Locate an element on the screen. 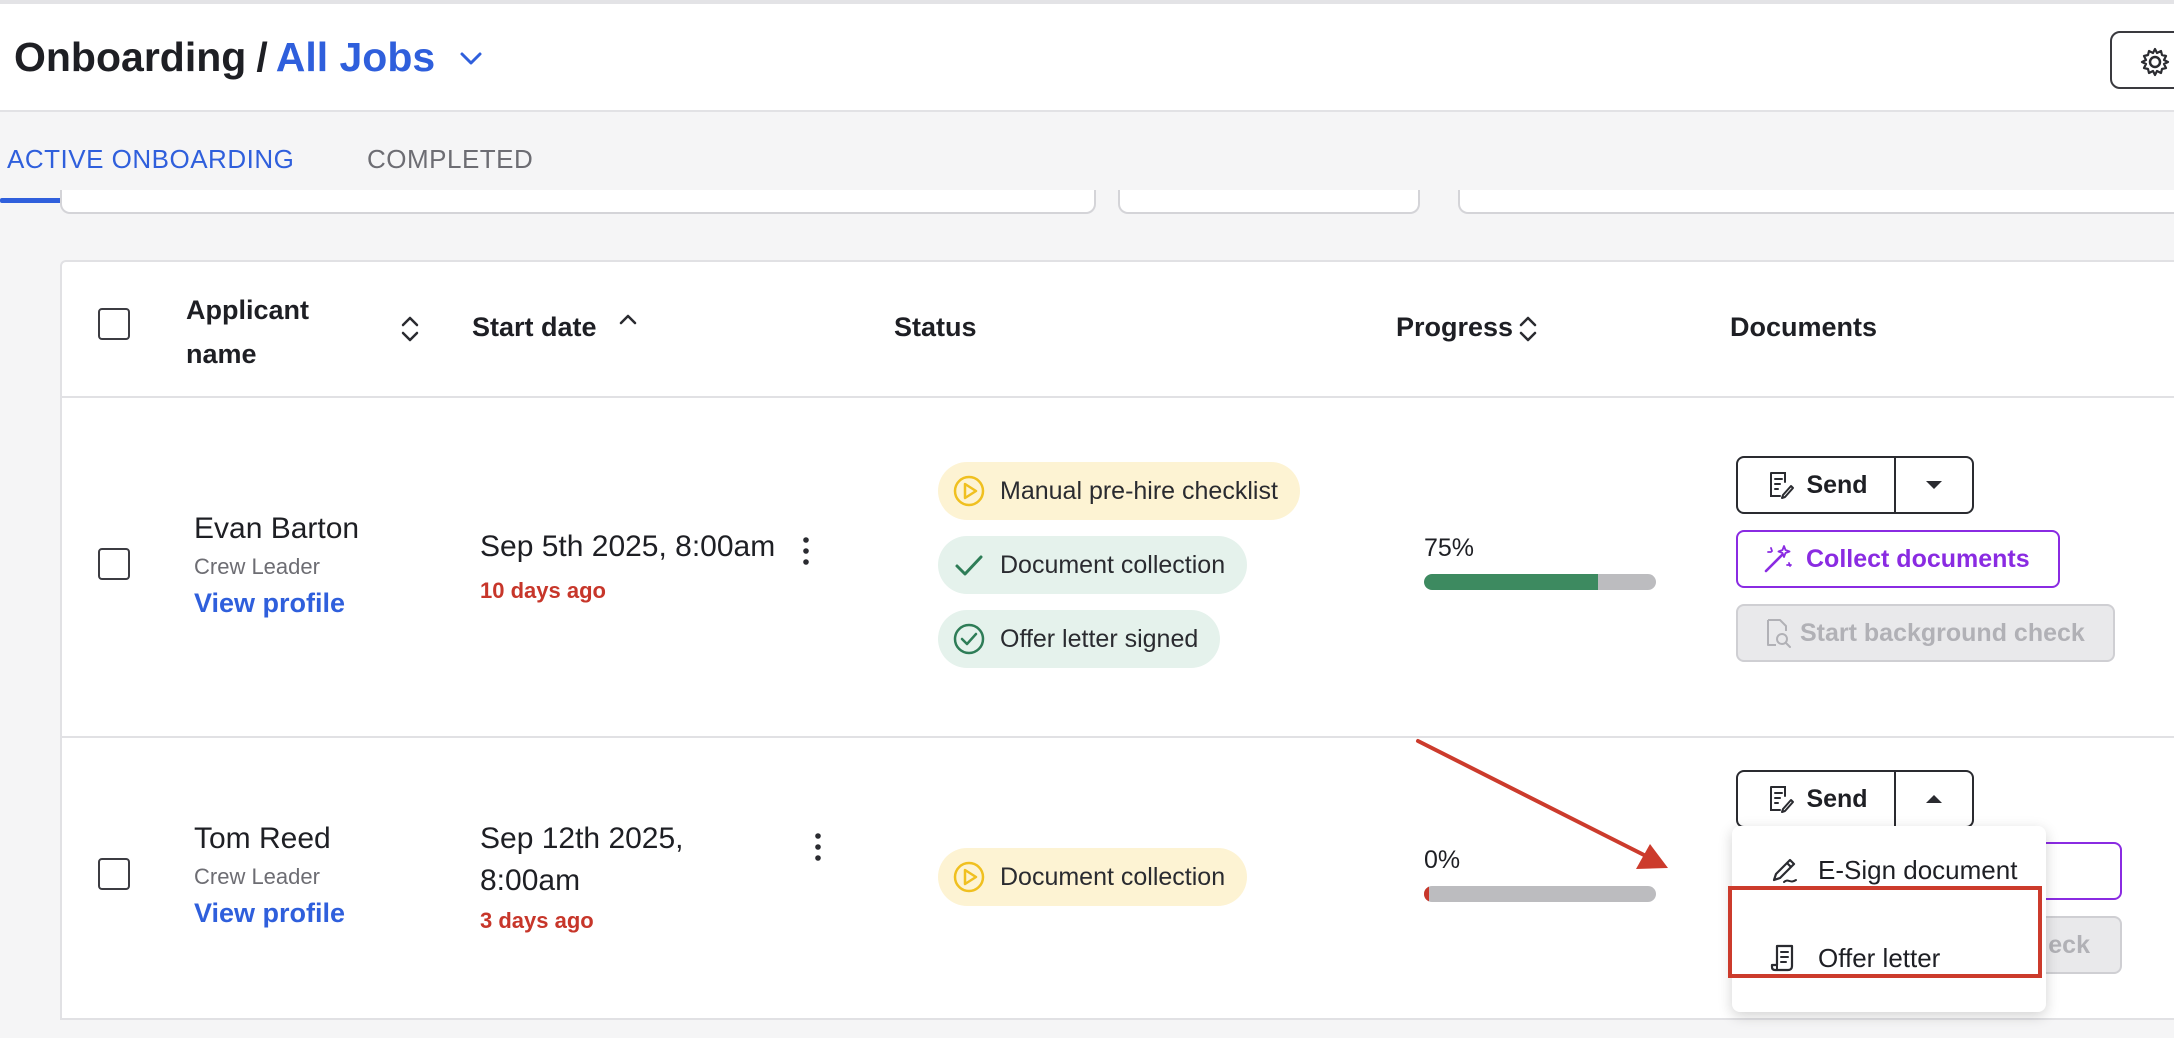 Image resolution: width=2174 pixels, height=1038 pixels. sort-ascending-icon is located at coordinates (628, 321).